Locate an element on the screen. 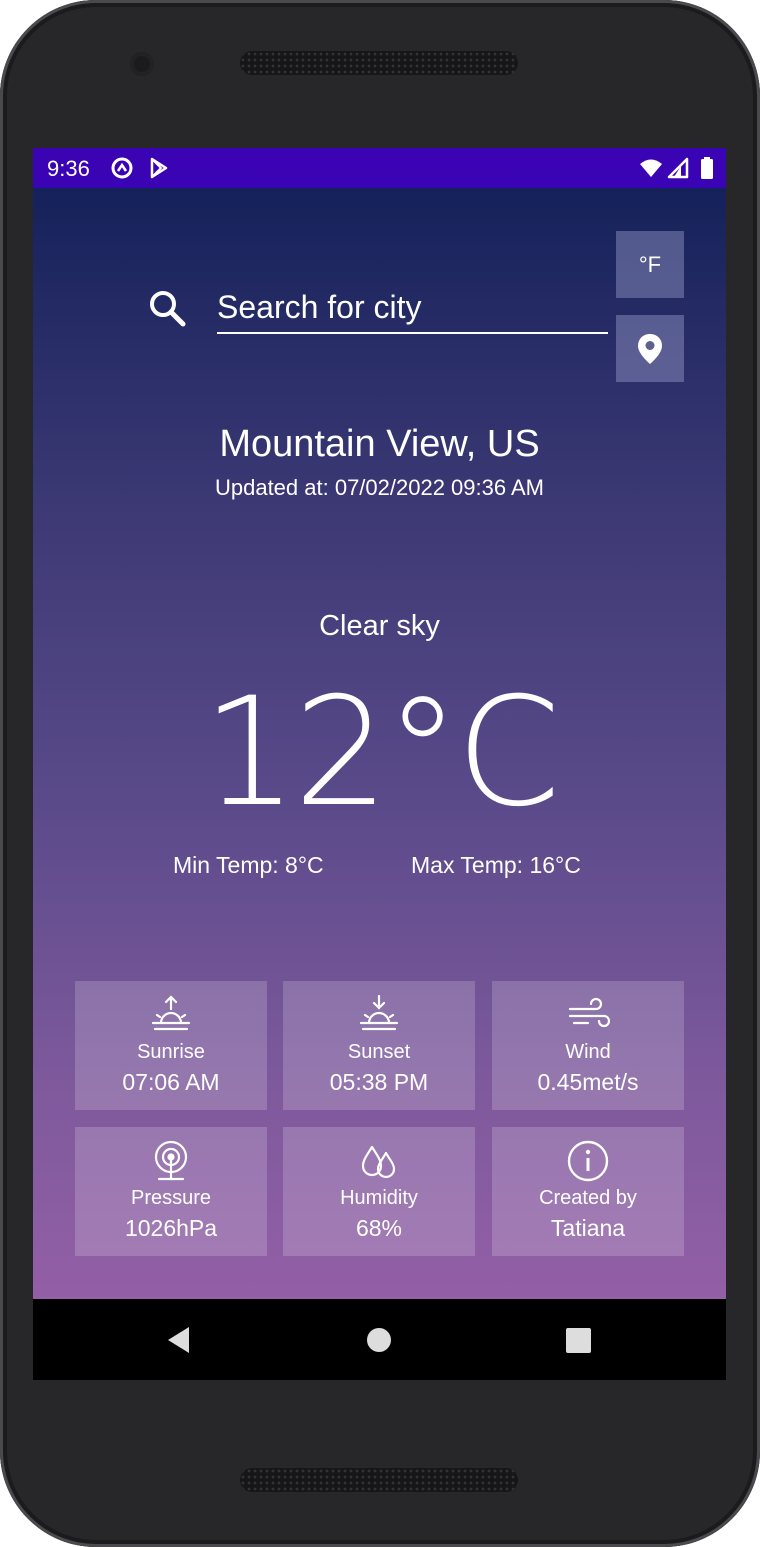 This screenshot has height=1547, width=760. play-store-icon is located at coordinates (159, 168).